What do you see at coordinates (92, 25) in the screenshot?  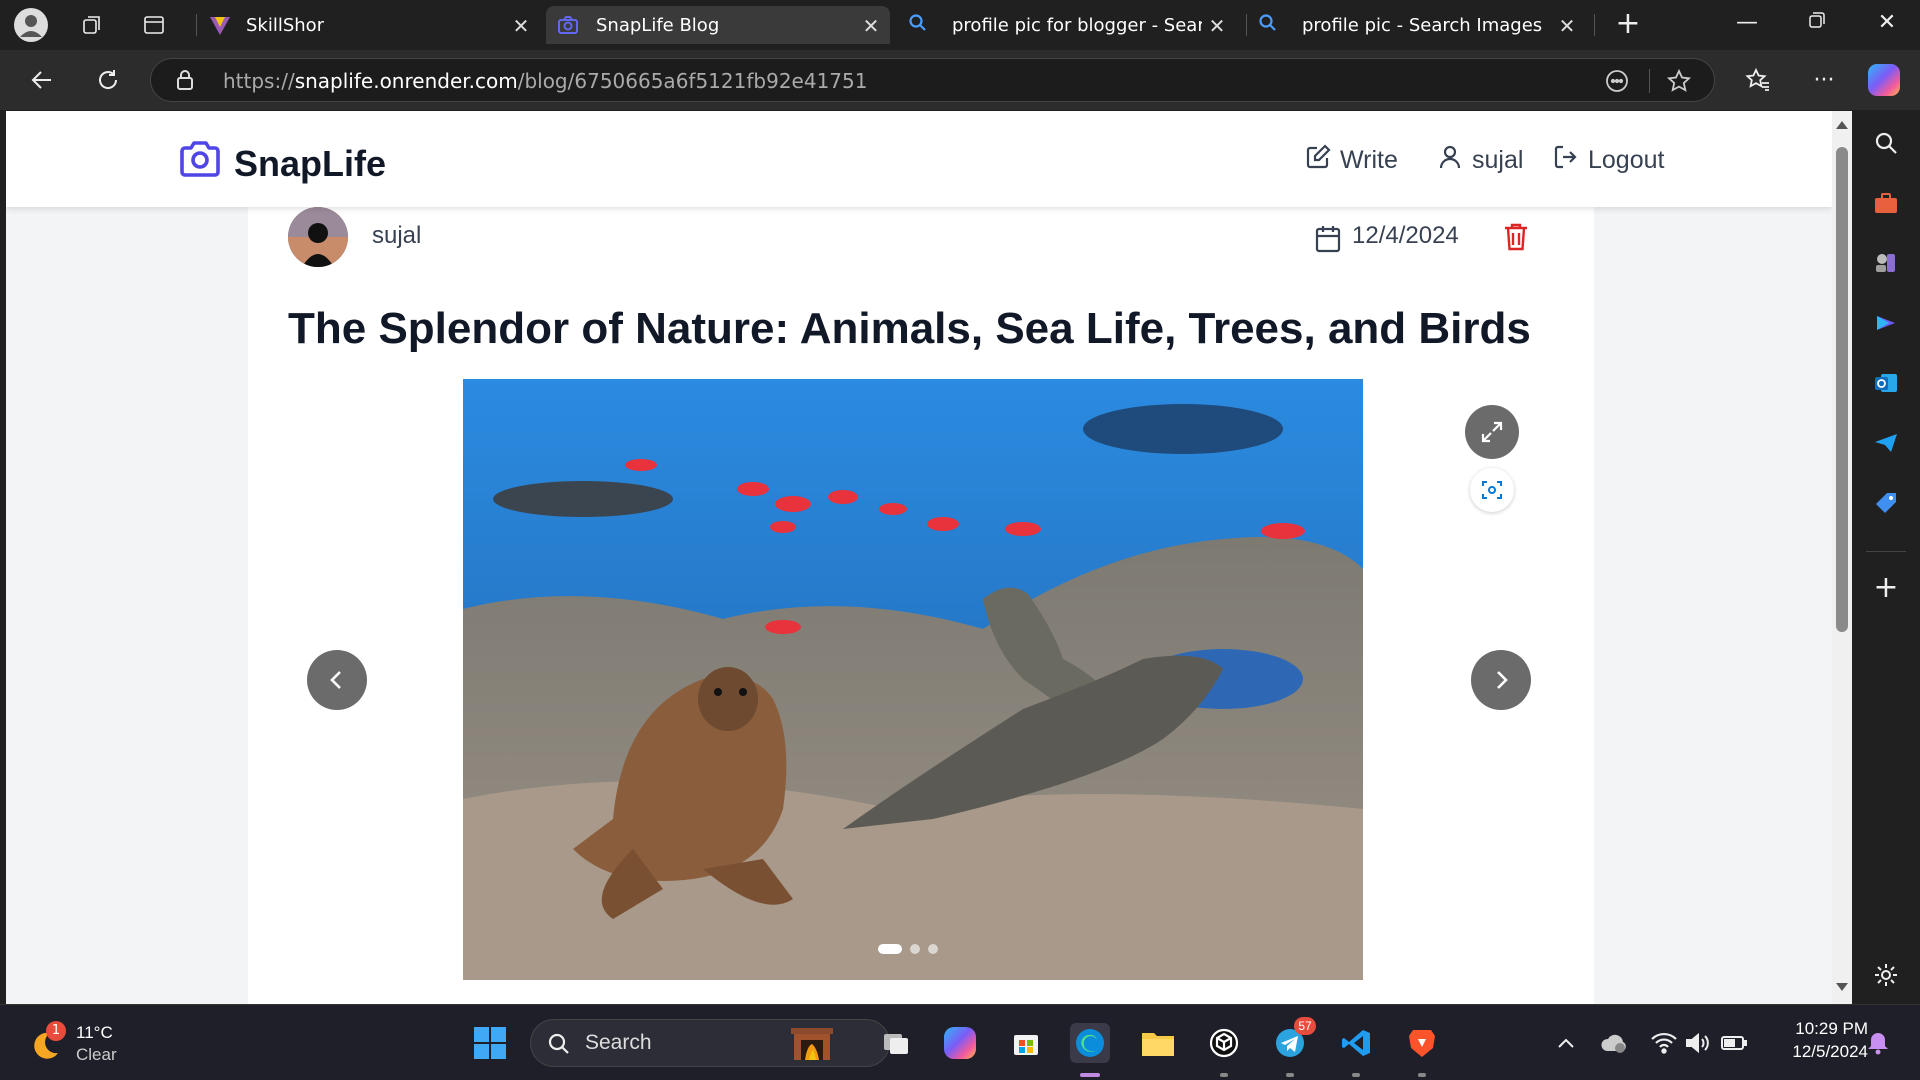 I see `workspaces-icon` at bounding box center [92, 25].